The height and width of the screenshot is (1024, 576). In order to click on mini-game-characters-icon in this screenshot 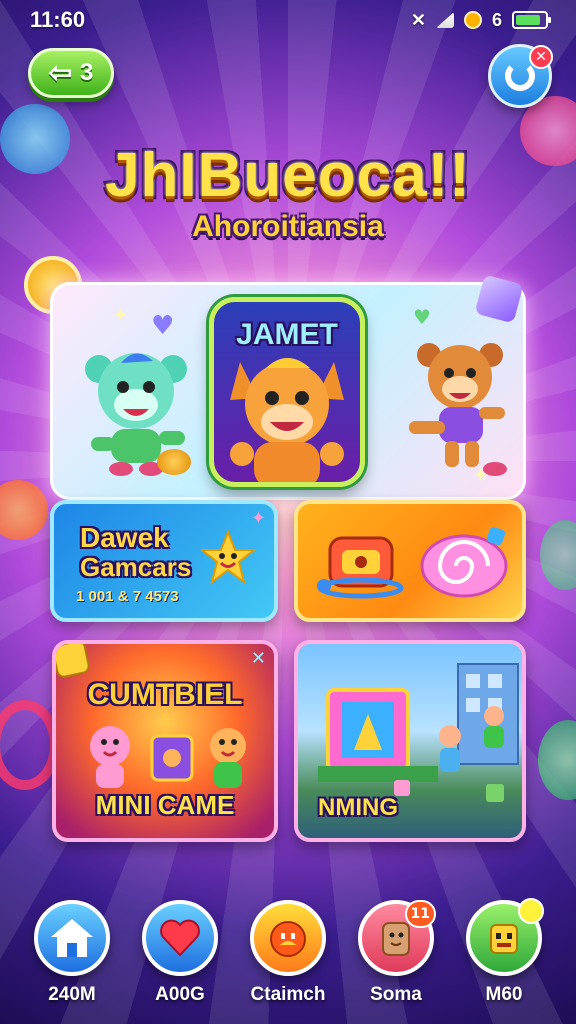, I will do `click(168, 757)`.